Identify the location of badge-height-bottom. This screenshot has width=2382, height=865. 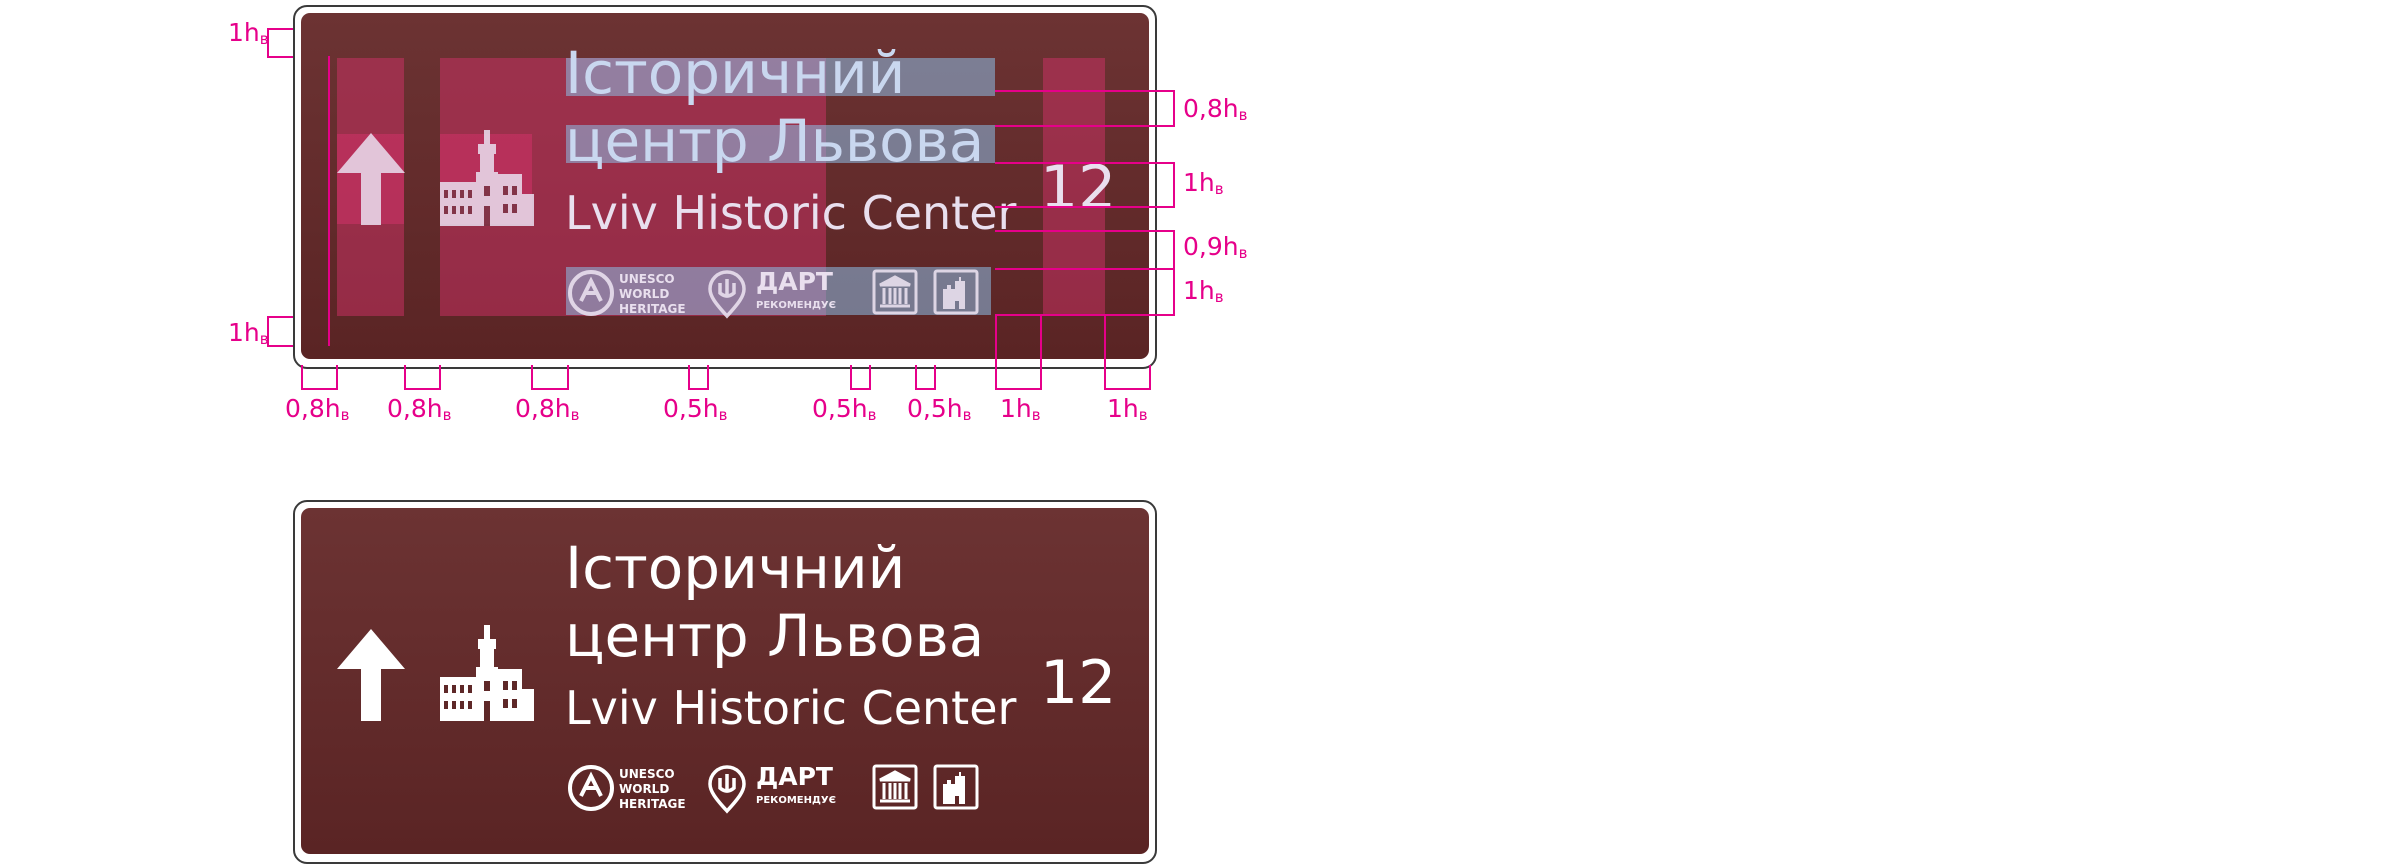
(1085, 315).